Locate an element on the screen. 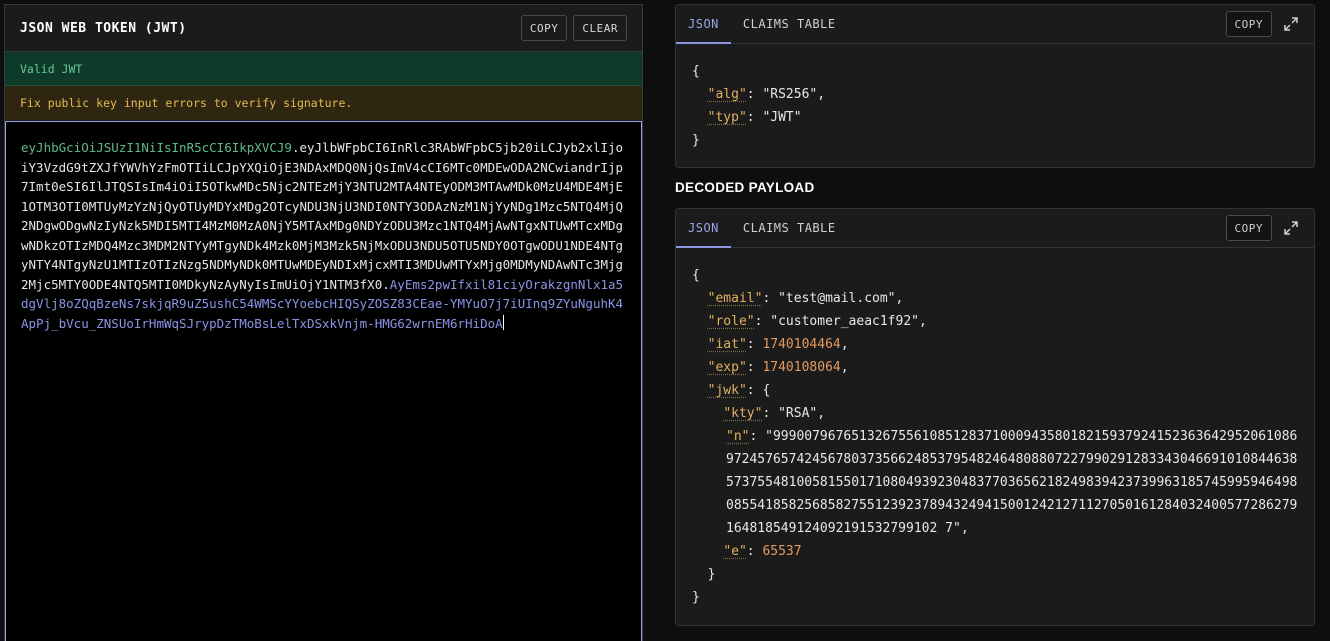 Image resolution: width=1330 pixels, height=641 pixels. json-line-alg: "alg": "RS256", is located at coordinates (766, 94).